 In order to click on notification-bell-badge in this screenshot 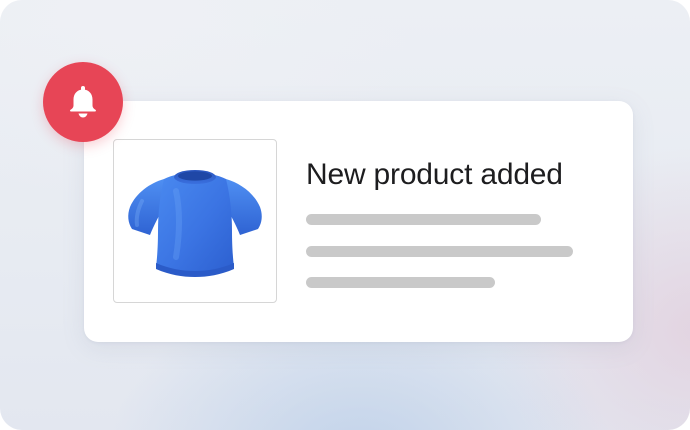, I will do `click(83, 102)`.